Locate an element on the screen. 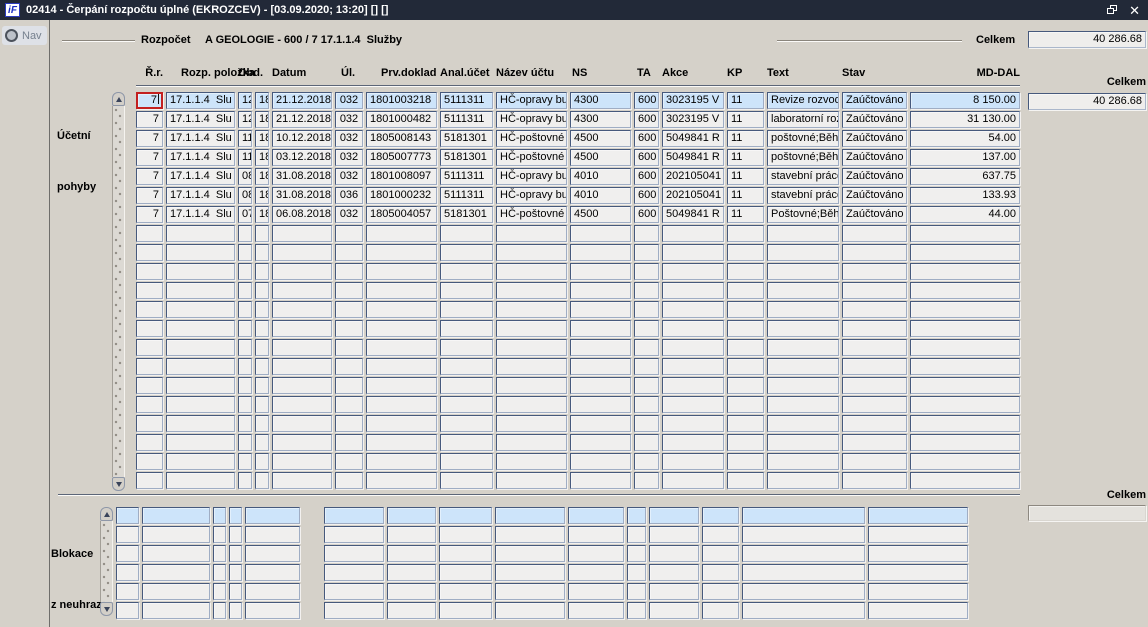 Image resolution: width=1148 pixels, height=627 pixels. cell-prv-doklad: 1805004057 is located at coordinates (401, 214).